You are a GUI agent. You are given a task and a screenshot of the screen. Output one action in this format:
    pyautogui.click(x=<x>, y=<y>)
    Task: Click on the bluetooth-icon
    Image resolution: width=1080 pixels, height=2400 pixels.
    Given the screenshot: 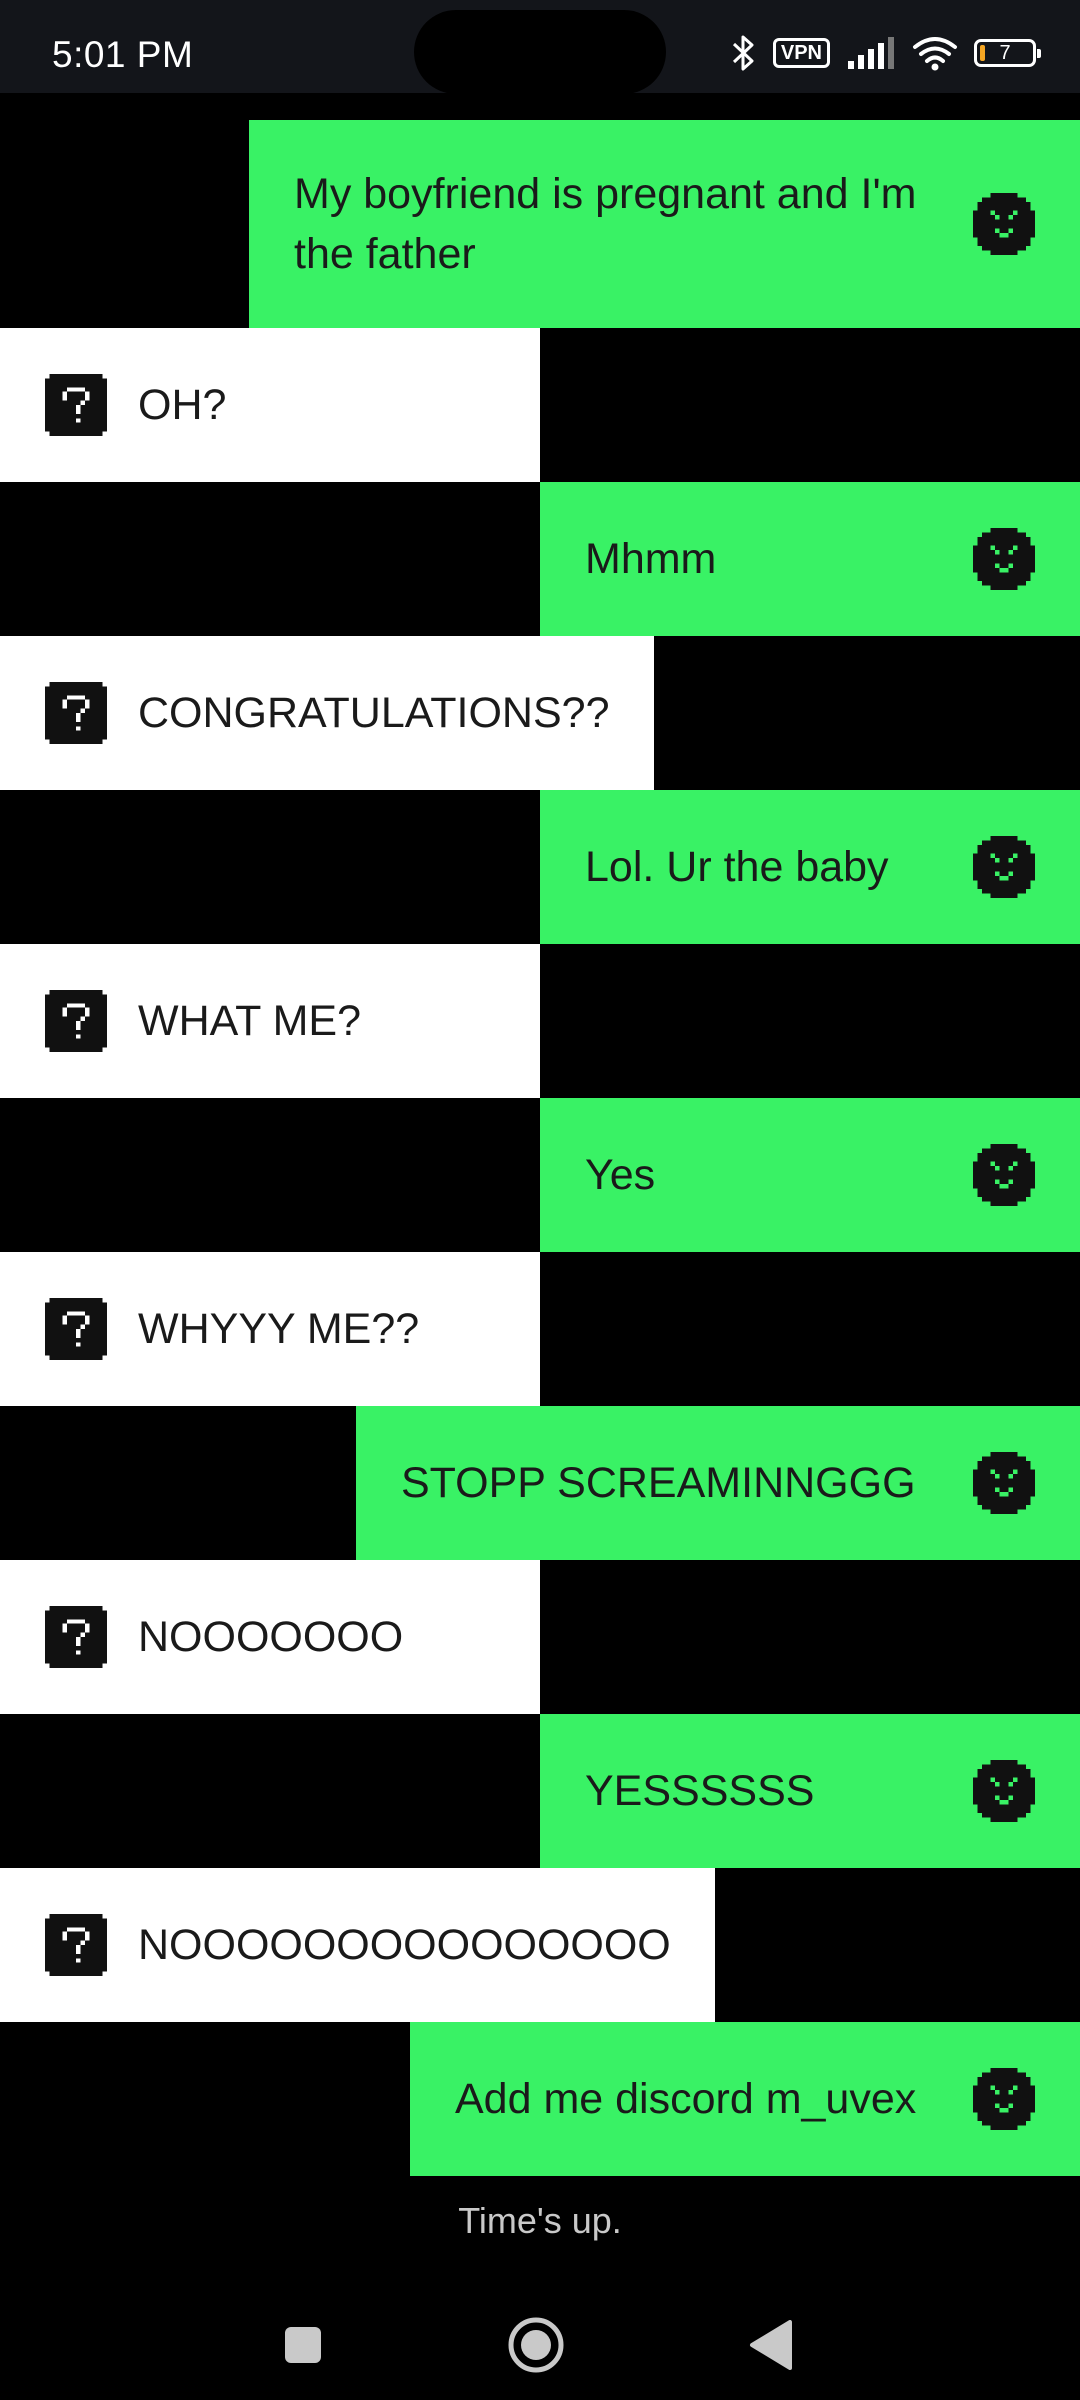 What is the action you would take?
    pyautogui.click(x=743, y=53)
    